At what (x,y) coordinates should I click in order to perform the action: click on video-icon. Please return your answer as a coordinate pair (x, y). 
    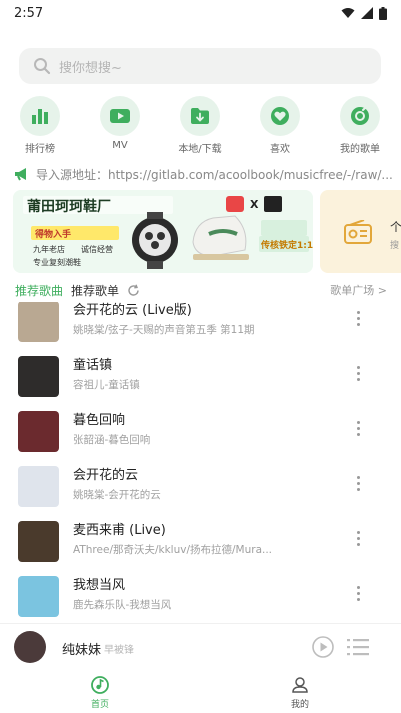
    Looking at the image, I should click on (120, 116).